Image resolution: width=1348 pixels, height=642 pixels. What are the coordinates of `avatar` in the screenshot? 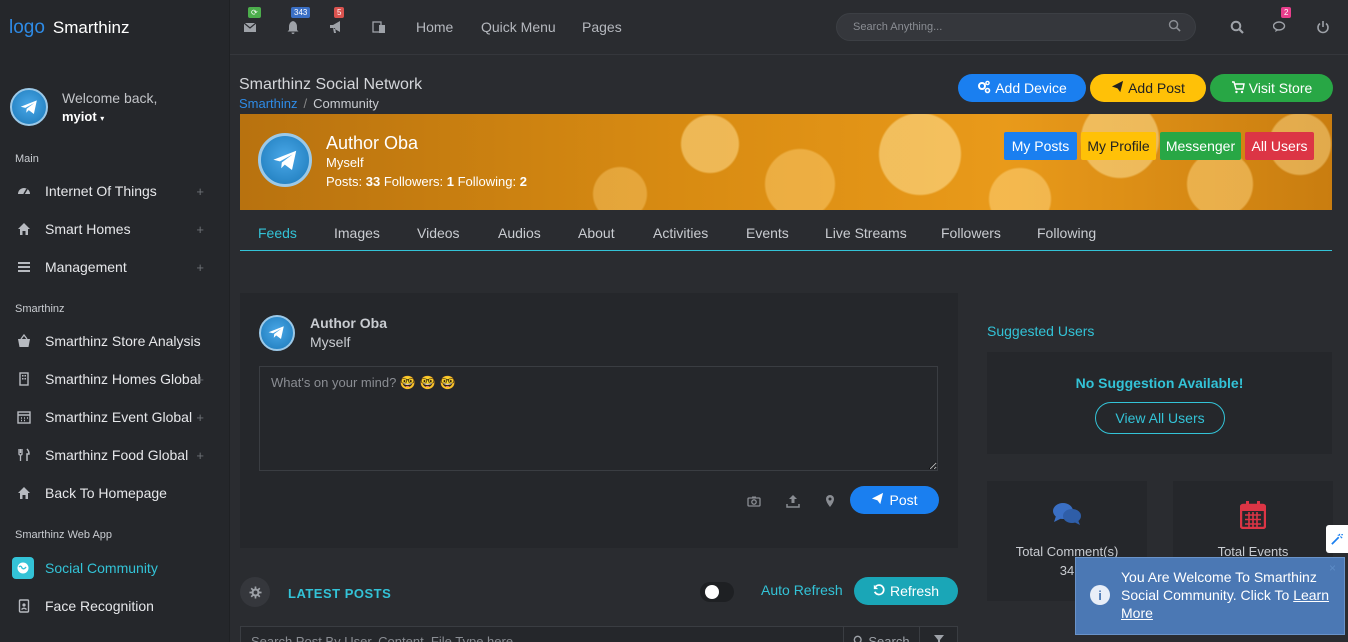 It's located at (29, 107).